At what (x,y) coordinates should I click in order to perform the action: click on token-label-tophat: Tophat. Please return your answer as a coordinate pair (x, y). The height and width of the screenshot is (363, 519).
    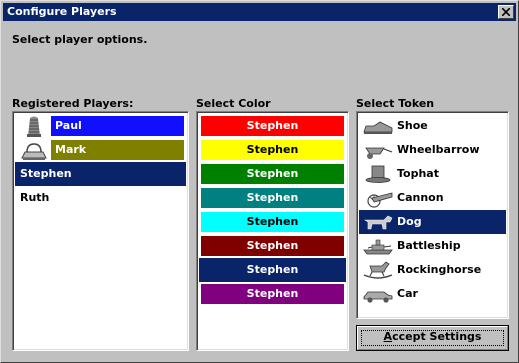
    Looking at the image, I should click on (418, 173).